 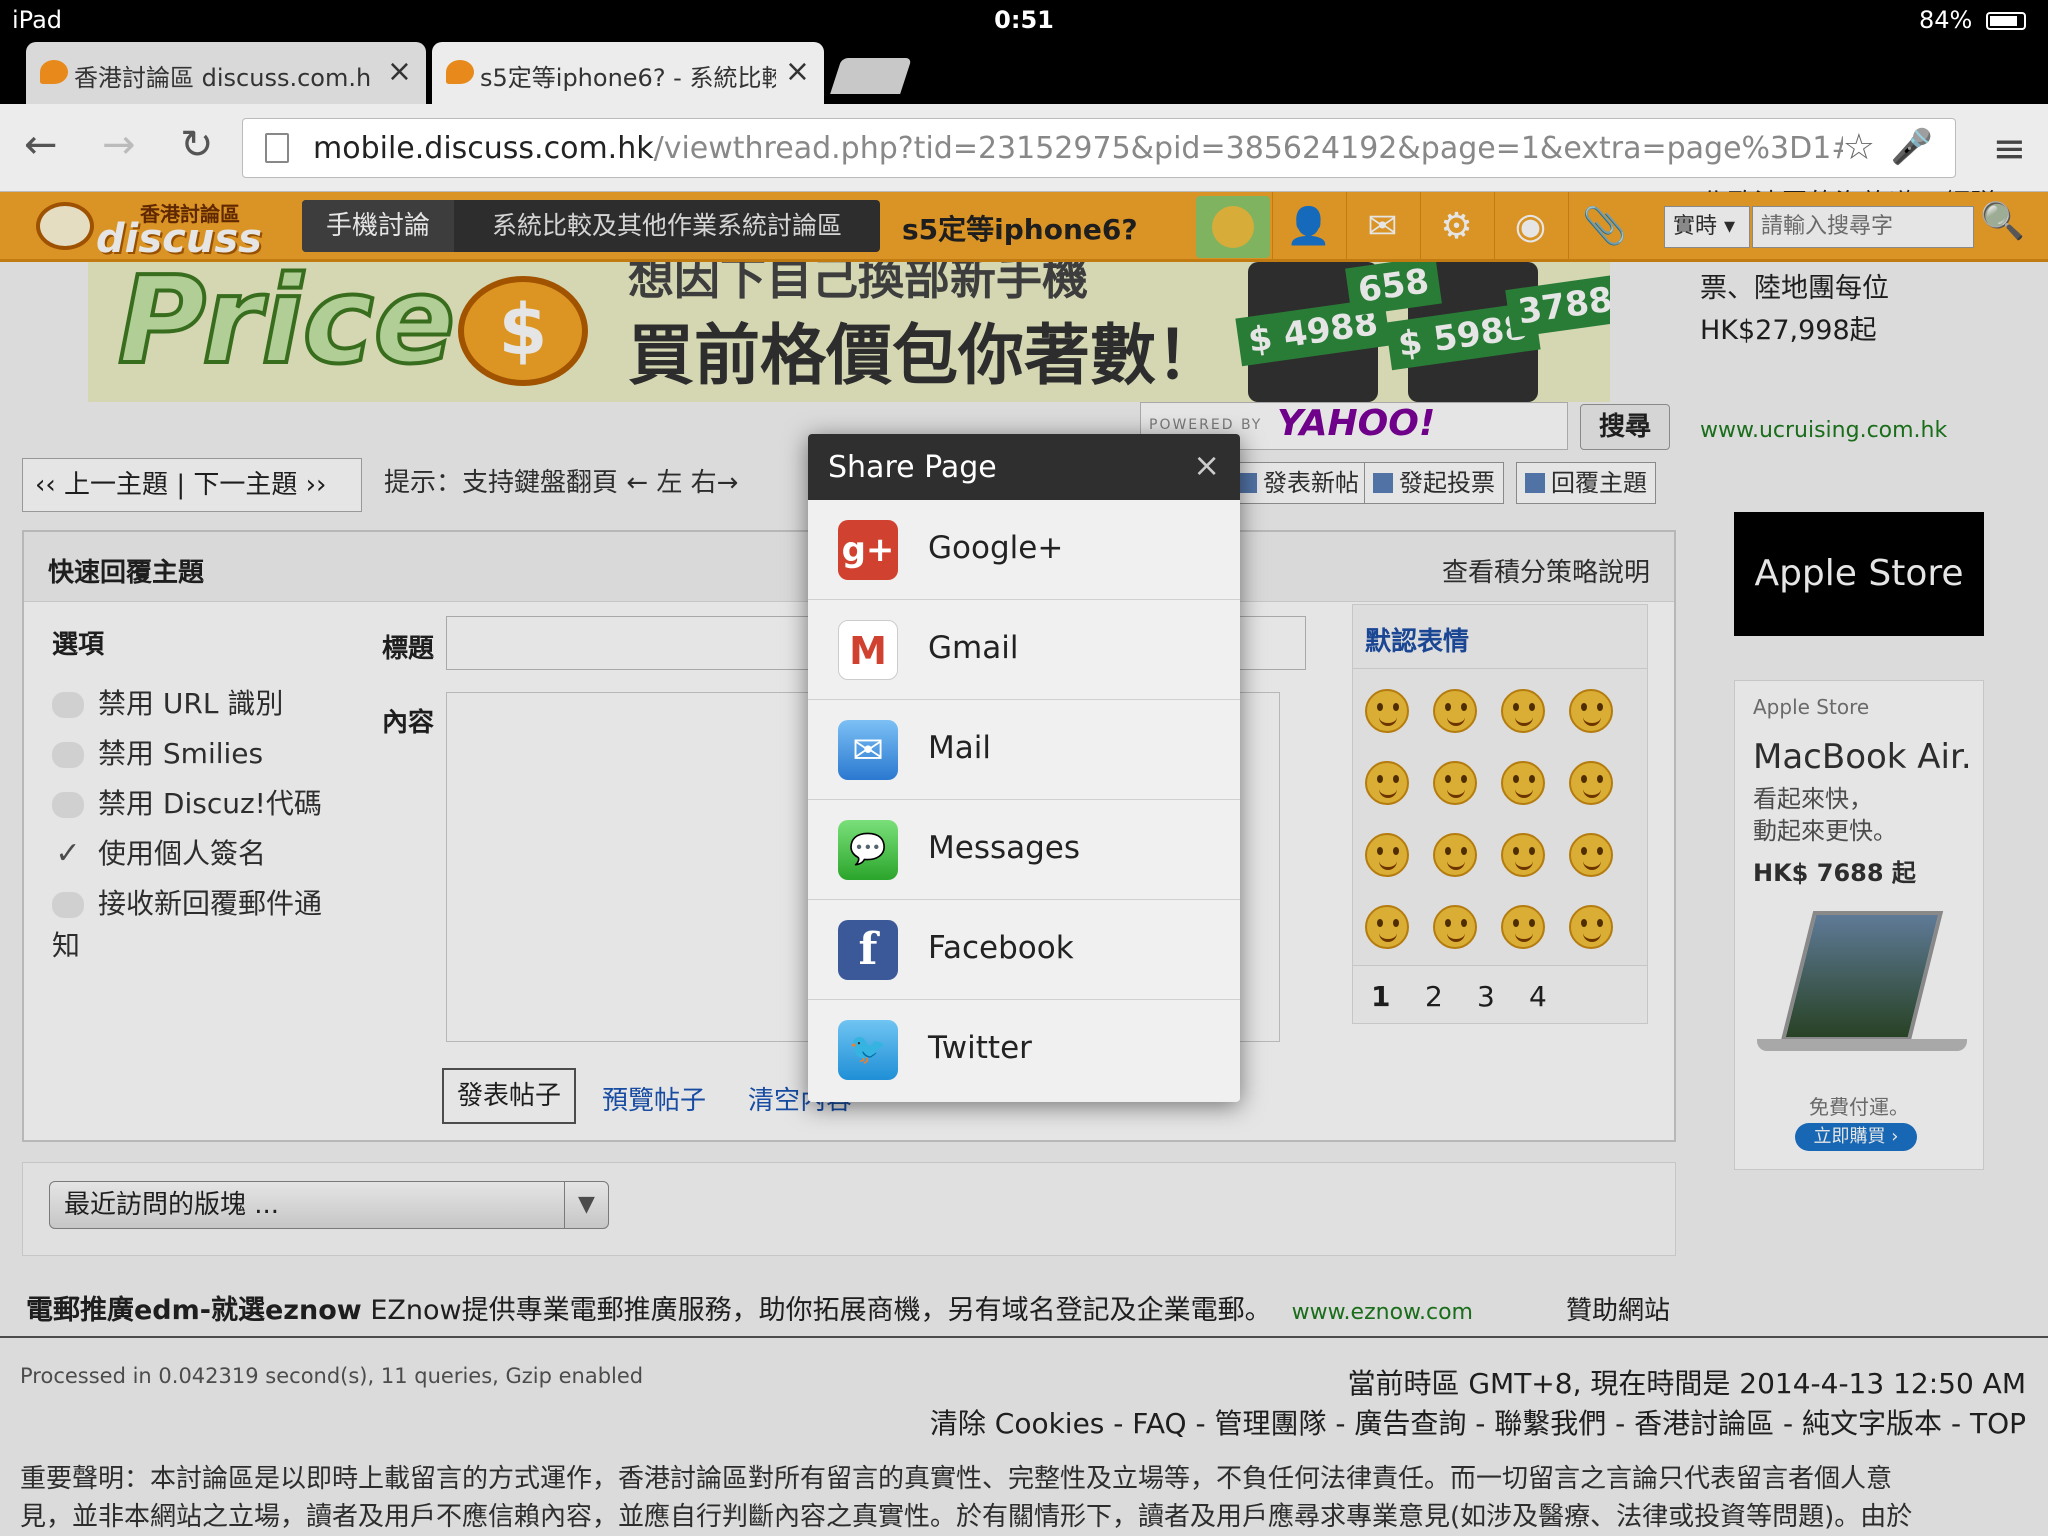 What do you see at coordinates (1946, 20) in the screenshot?
I see `battery-percent: 84%` at bounding box center [1946, 20].